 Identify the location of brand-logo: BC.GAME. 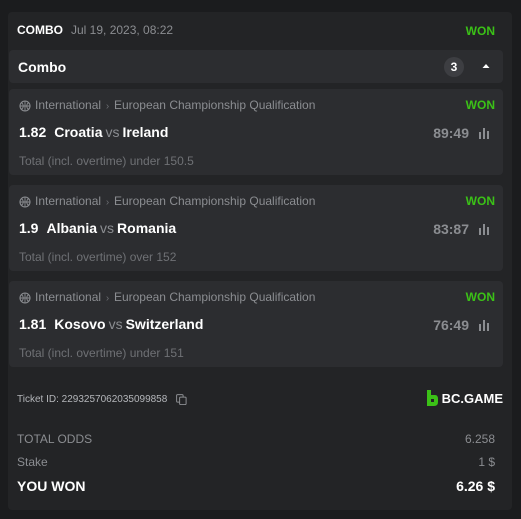
(464, 399).